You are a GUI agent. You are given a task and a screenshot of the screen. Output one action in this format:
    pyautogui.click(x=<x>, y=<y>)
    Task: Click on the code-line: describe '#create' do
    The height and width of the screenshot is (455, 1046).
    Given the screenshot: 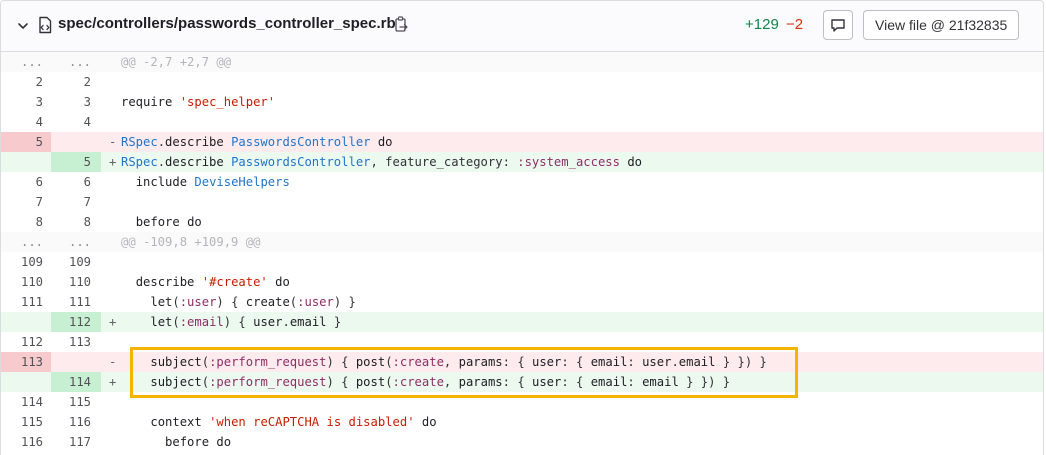 What is the action you would take?
    pyautogui.click(x=212, y=282)
    